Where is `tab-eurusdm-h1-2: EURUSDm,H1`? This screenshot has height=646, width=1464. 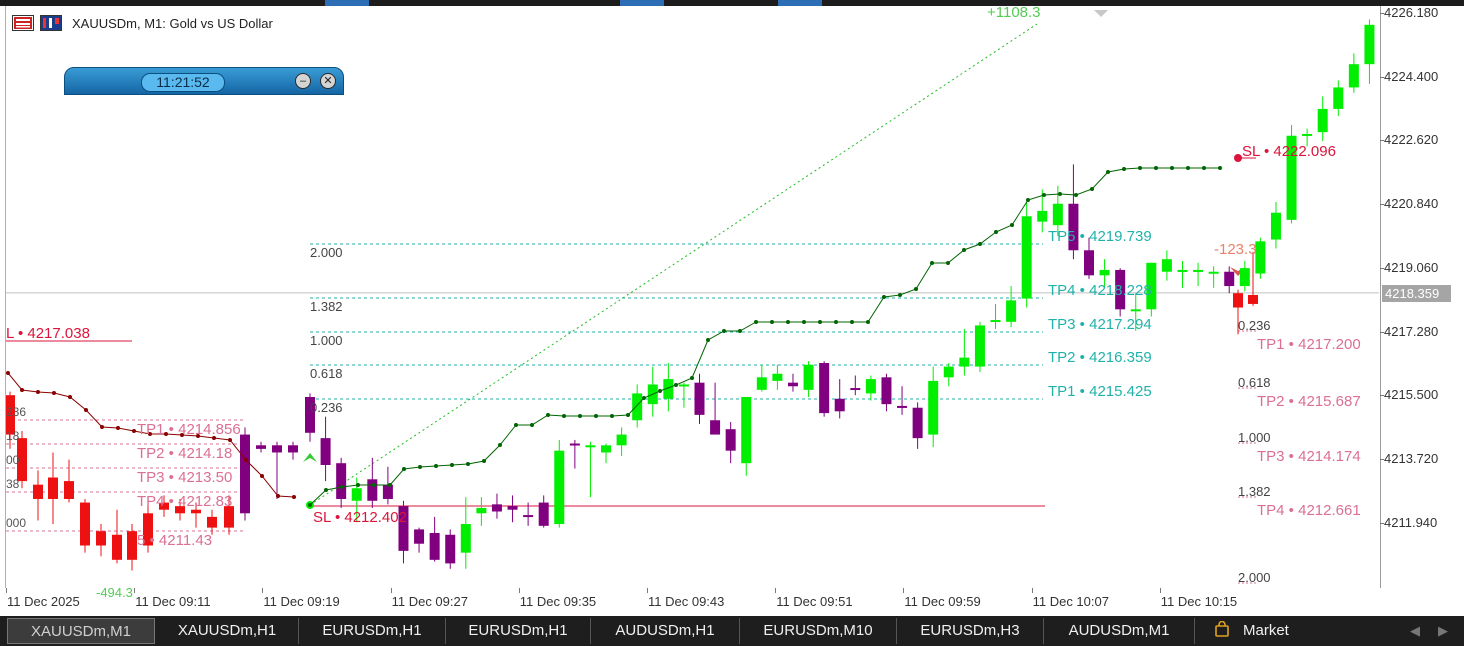 tab-eurusdm-h1-2: EURUSDm,H1 is located at coordinates (518, 631).